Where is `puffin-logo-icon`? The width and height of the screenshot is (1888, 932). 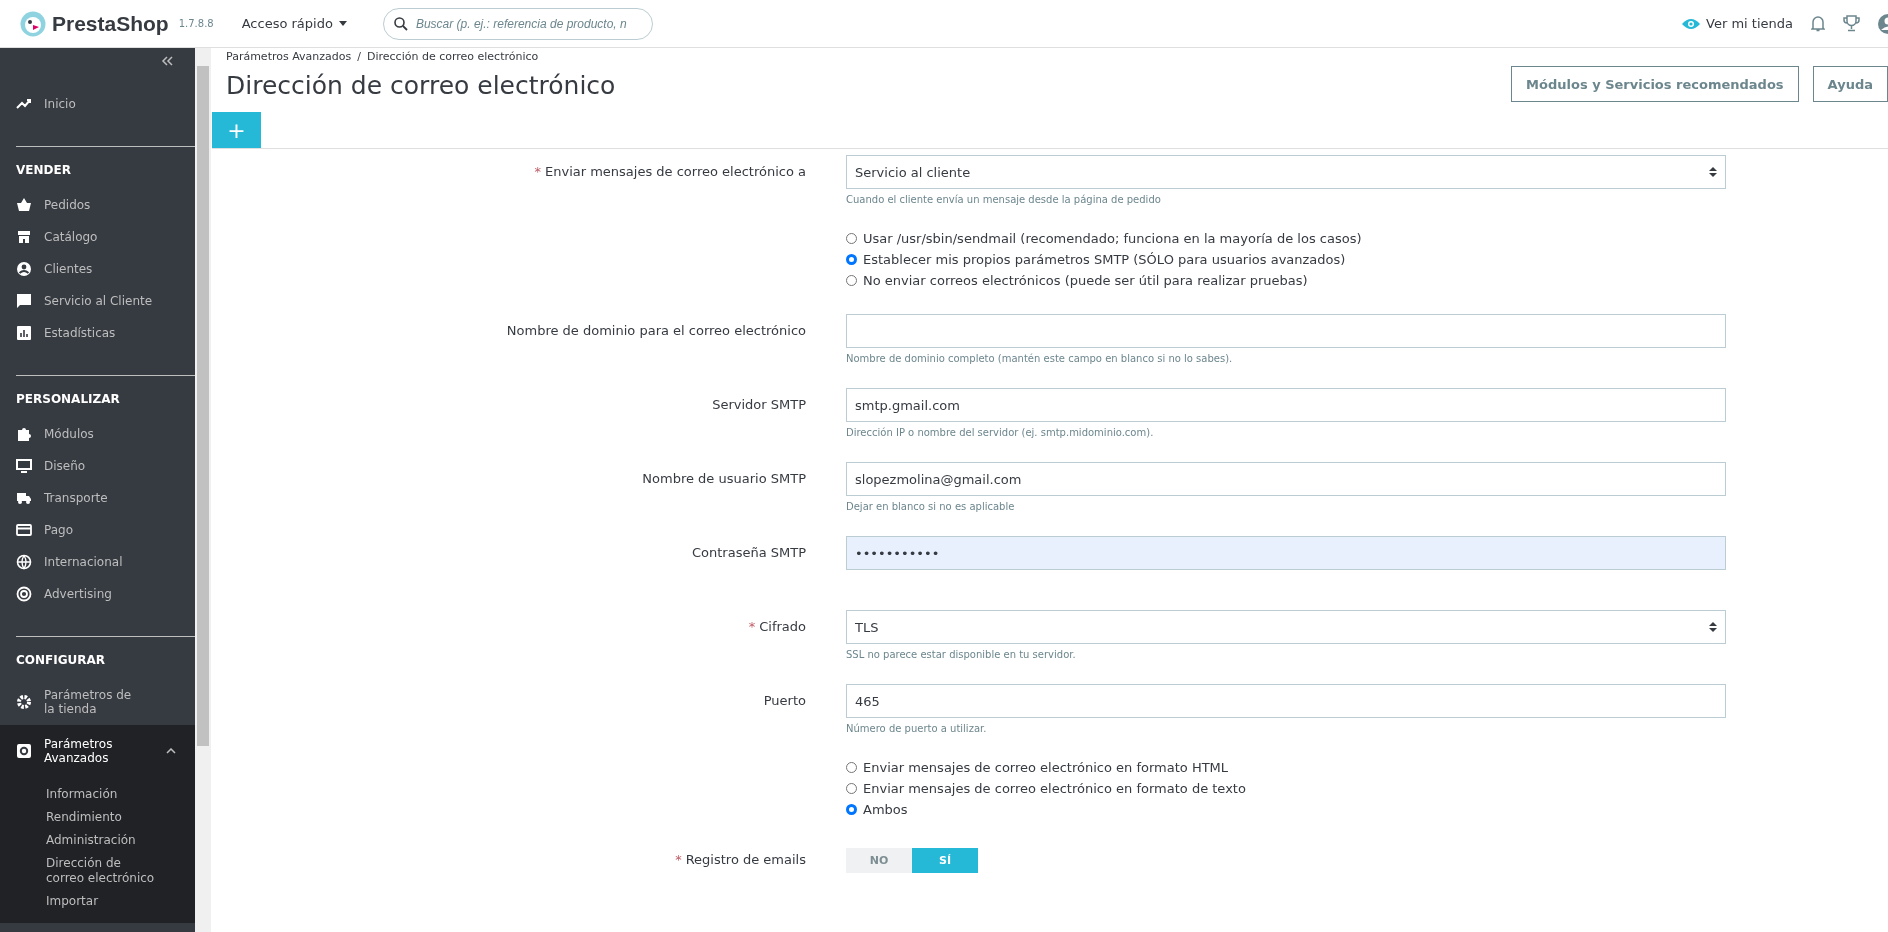 puffin-logo-icon is located at coordinates (33, 23).